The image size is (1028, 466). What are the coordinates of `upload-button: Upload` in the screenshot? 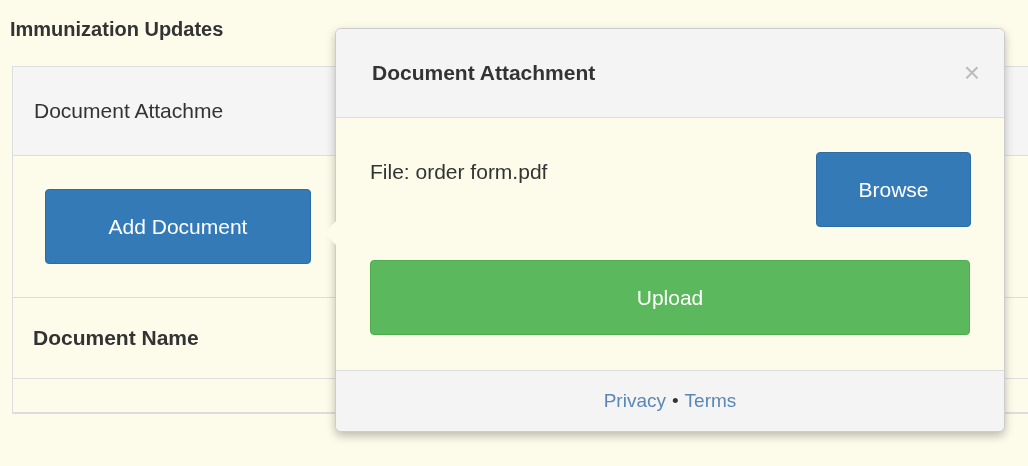 It's located at (670, 297).